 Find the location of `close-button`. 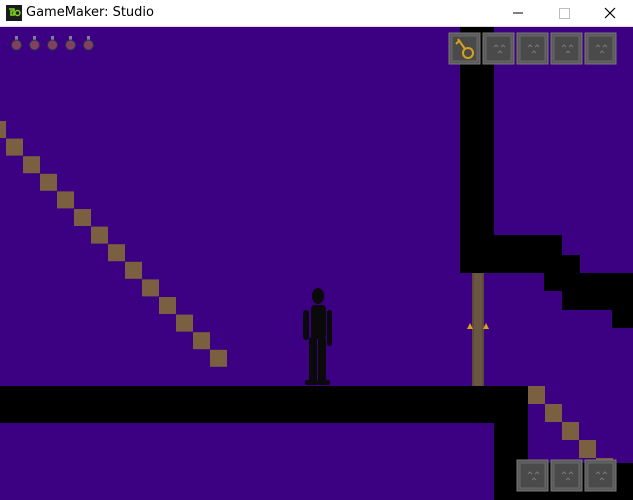

close-button is located at coordinates (610, 13).